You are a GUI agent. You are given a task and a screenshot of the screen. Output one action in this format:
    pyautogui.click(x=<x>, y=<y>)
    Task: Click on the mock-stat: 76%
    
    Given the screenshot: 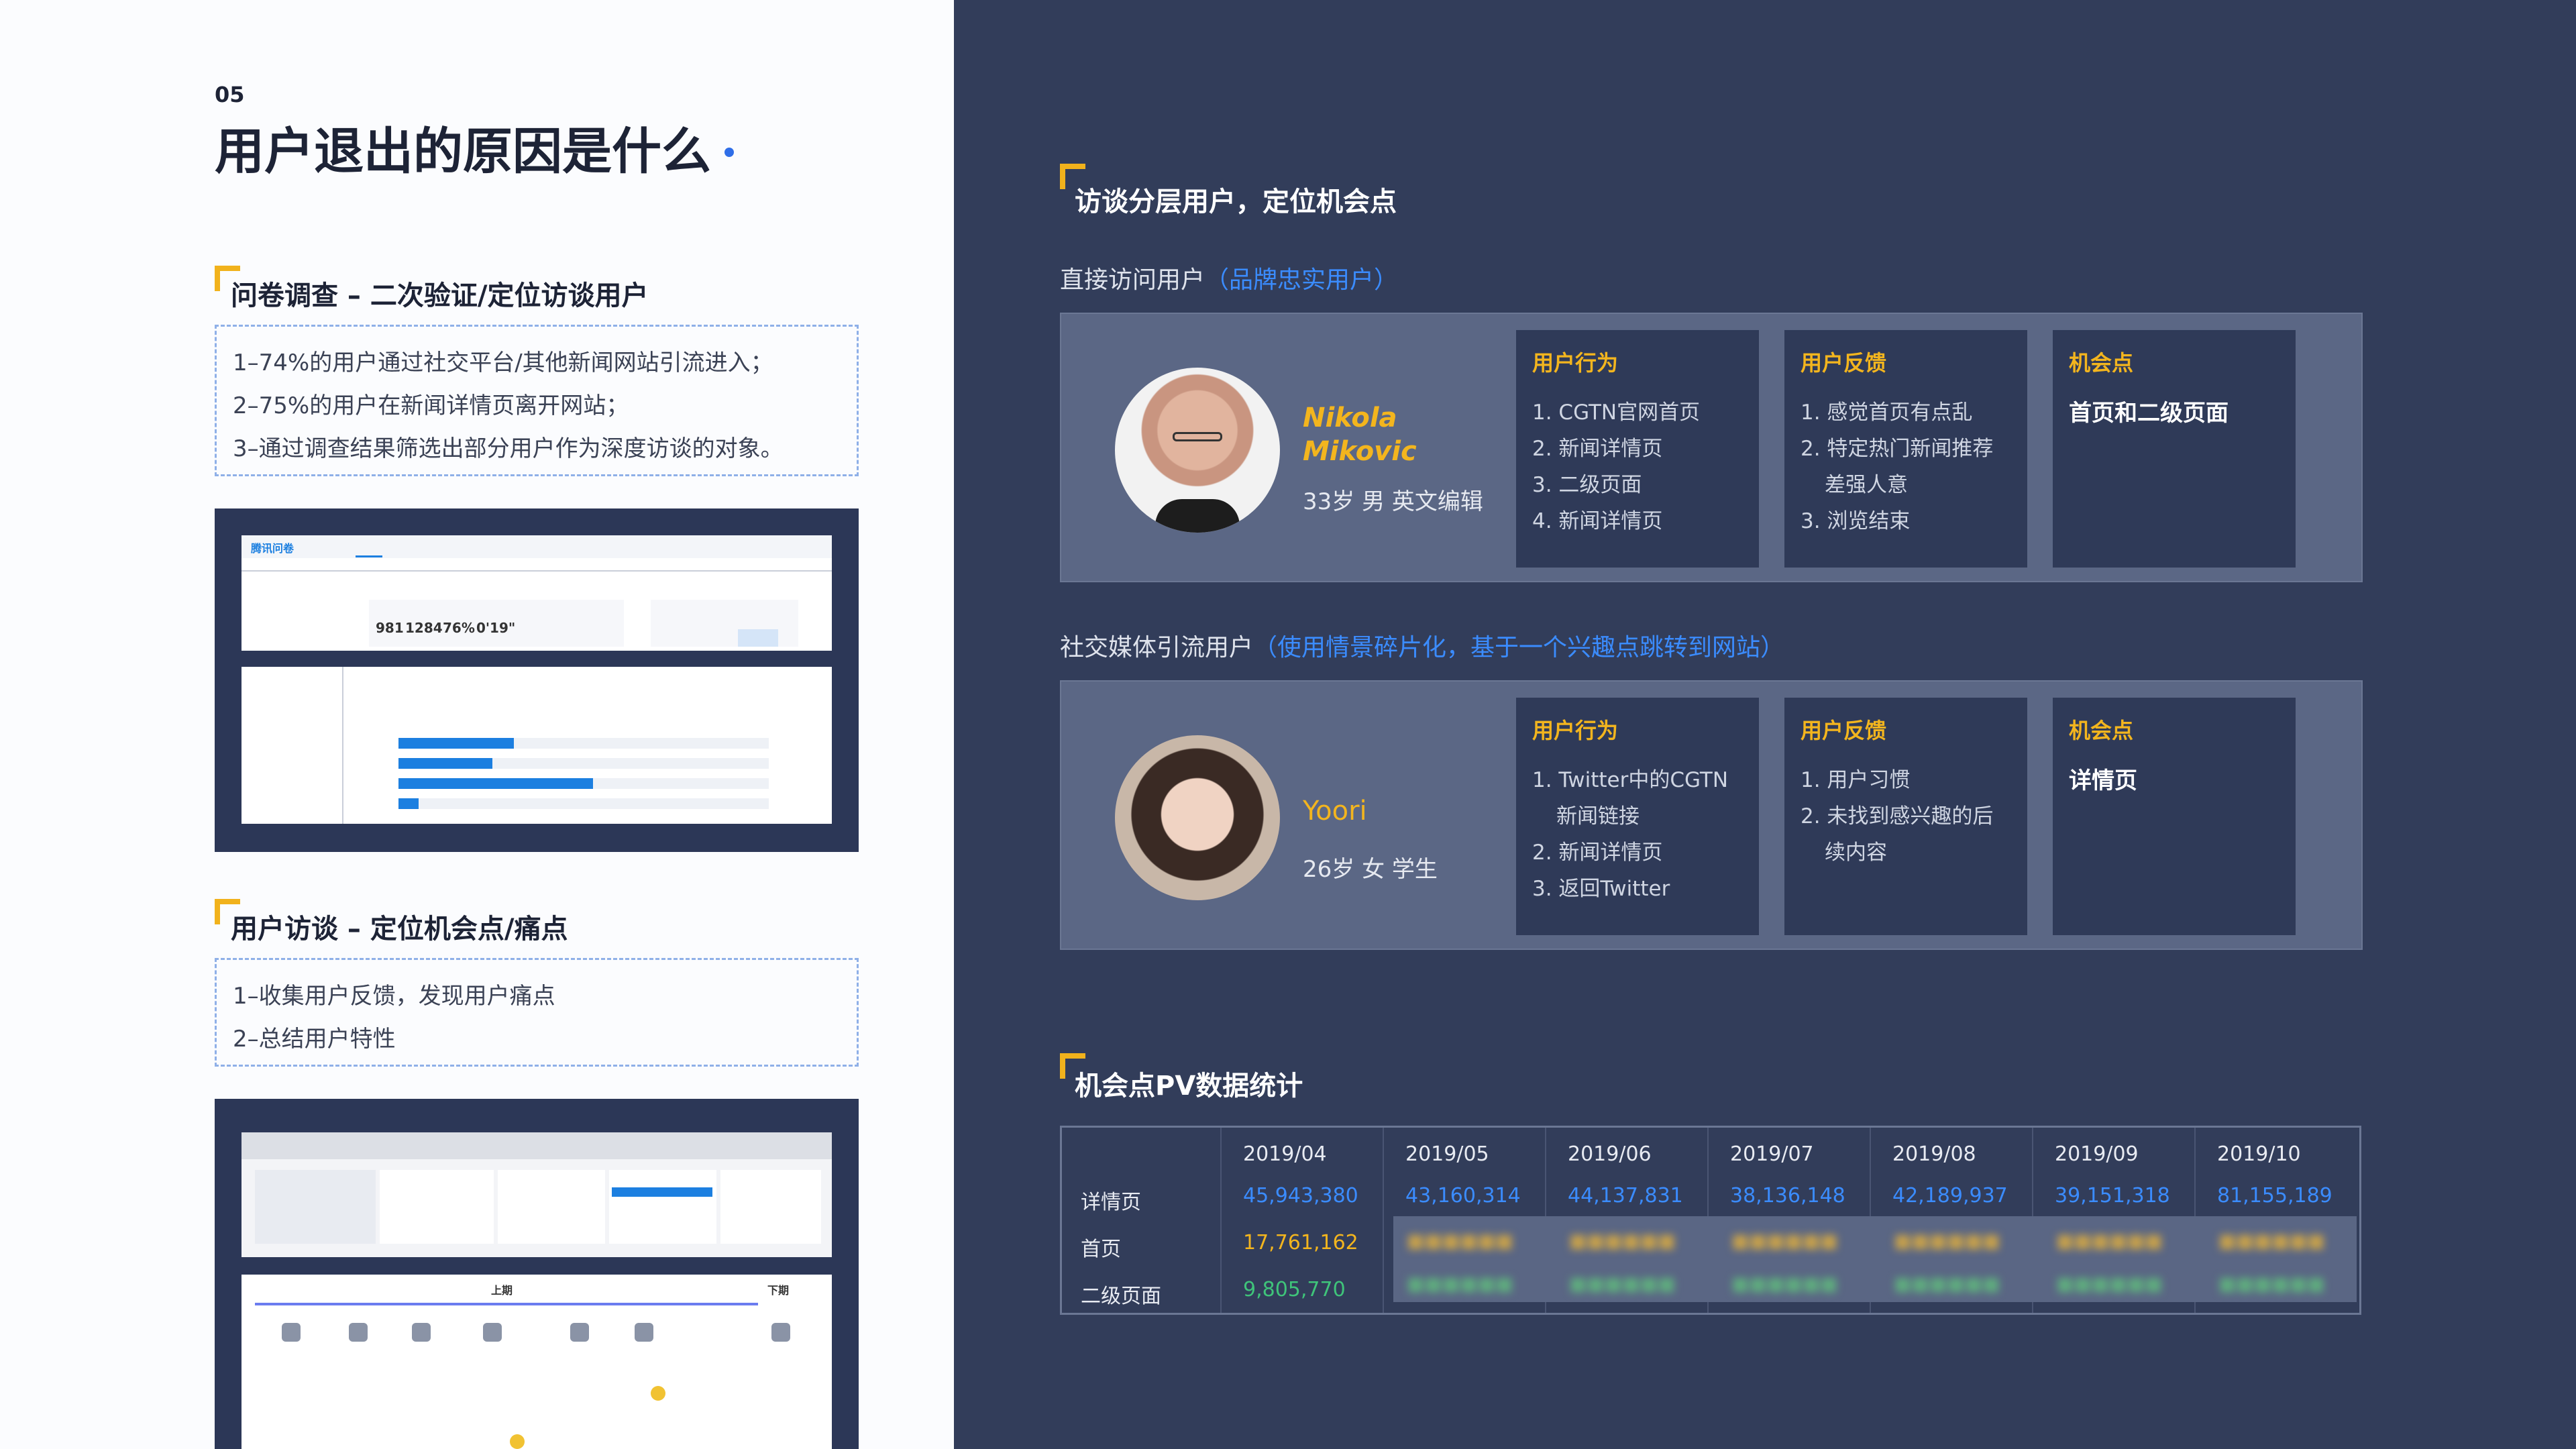 What is the action you would take?
    pyautogui.click(x=459, y=628)
    